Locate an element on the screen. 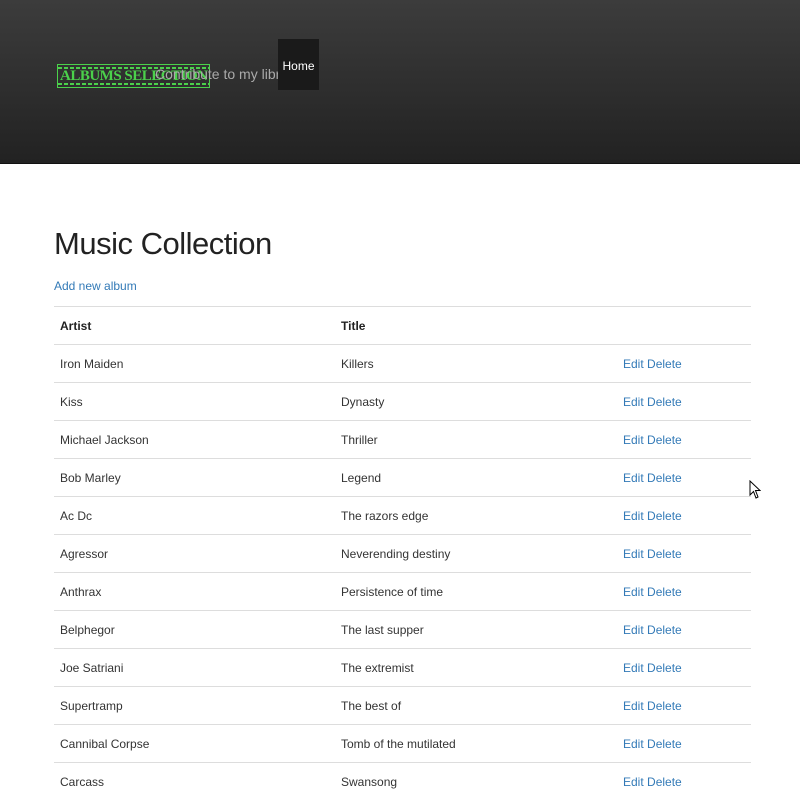 Image resolution: width=800 pixels, height=800 pixels. column-header-artist: Artist is located at coordinates (194, 325).